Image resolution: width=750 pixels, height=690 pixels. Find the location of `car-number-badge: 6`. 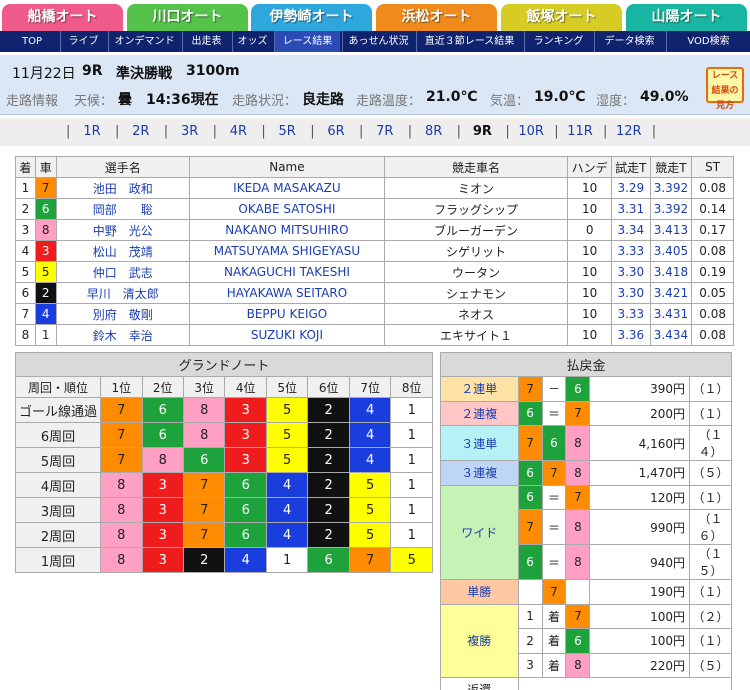

car-number-badge: 6 is located at coordinates (45, 209).